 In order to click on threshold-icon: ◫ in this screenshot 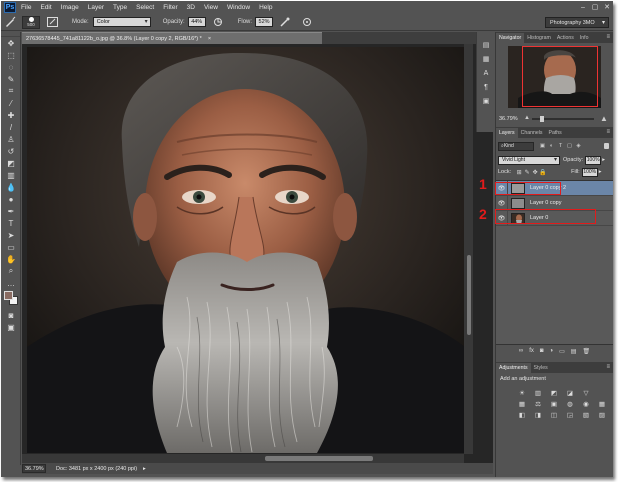, I will do `click(554, 414)`.